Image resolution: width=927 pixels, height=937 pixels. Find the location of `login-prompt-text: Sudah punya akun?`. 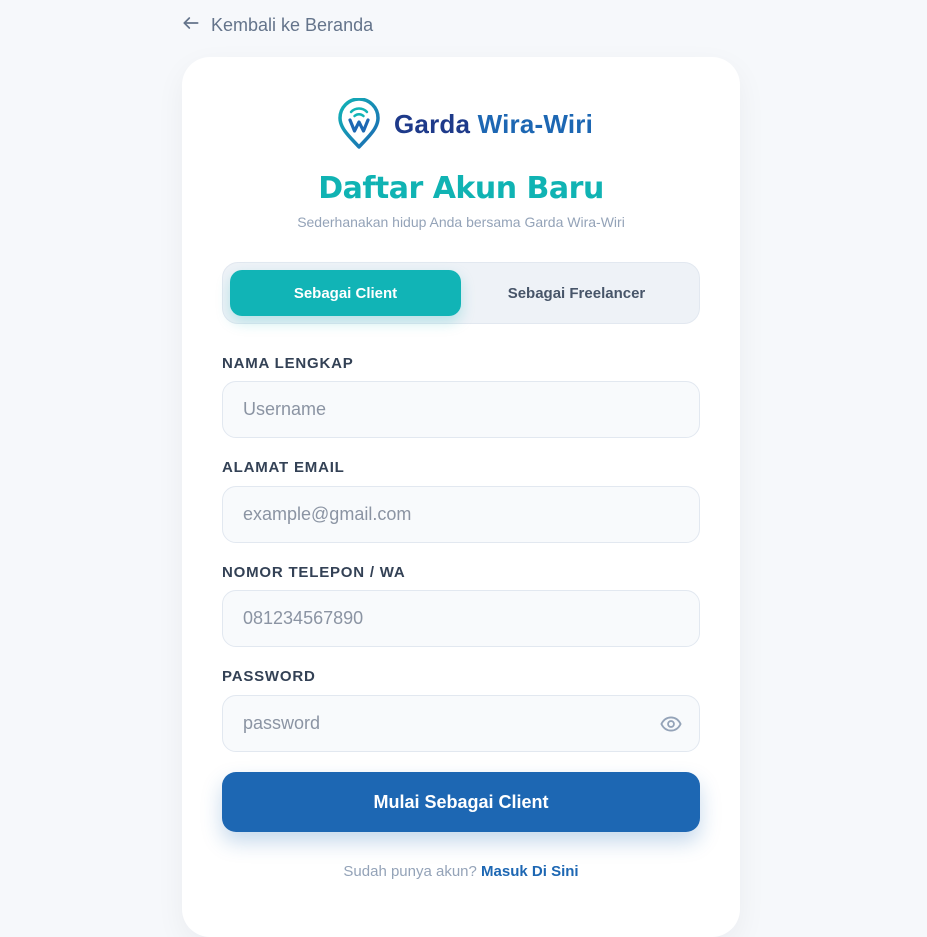

login-prompt-text: Sudah punya akun? is located at coordinates (410, 871).